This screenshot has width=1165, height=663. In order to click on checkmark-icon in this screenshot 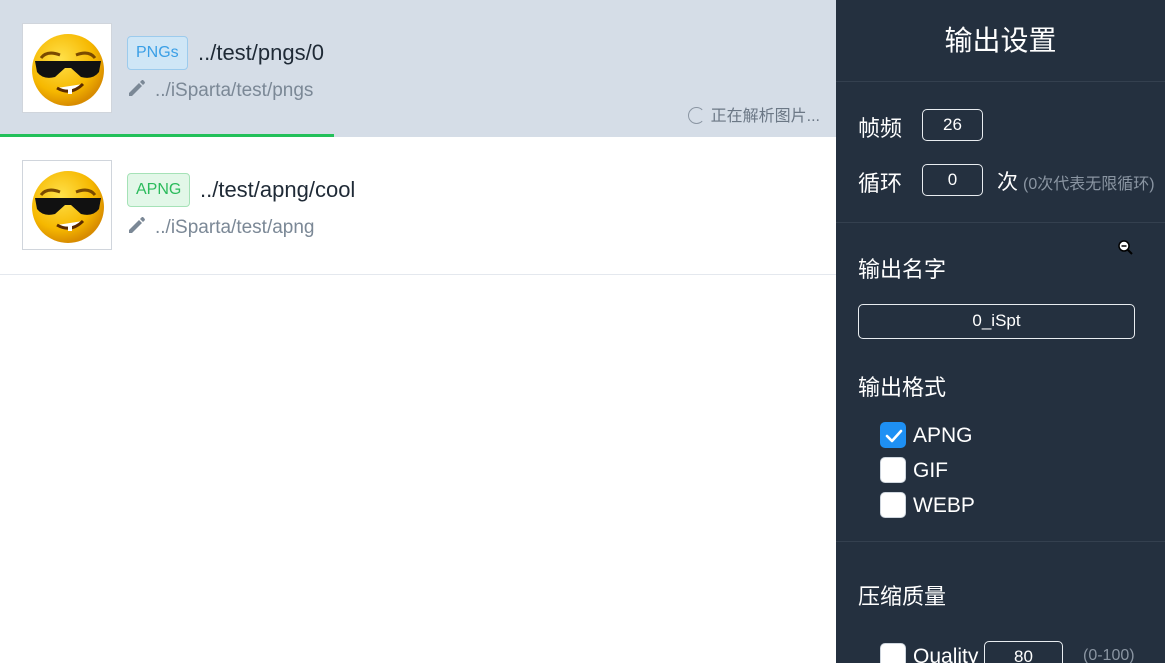, I will do `click(894, 436)`.